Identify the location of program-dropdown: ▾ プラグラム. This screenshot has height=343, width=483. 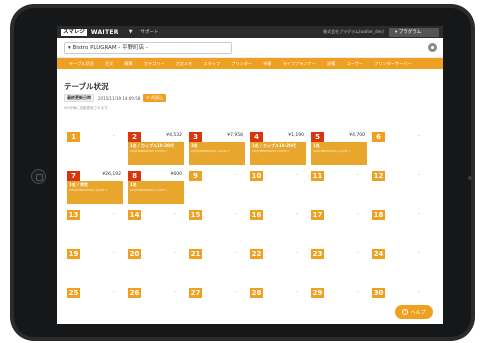
(414, 32).